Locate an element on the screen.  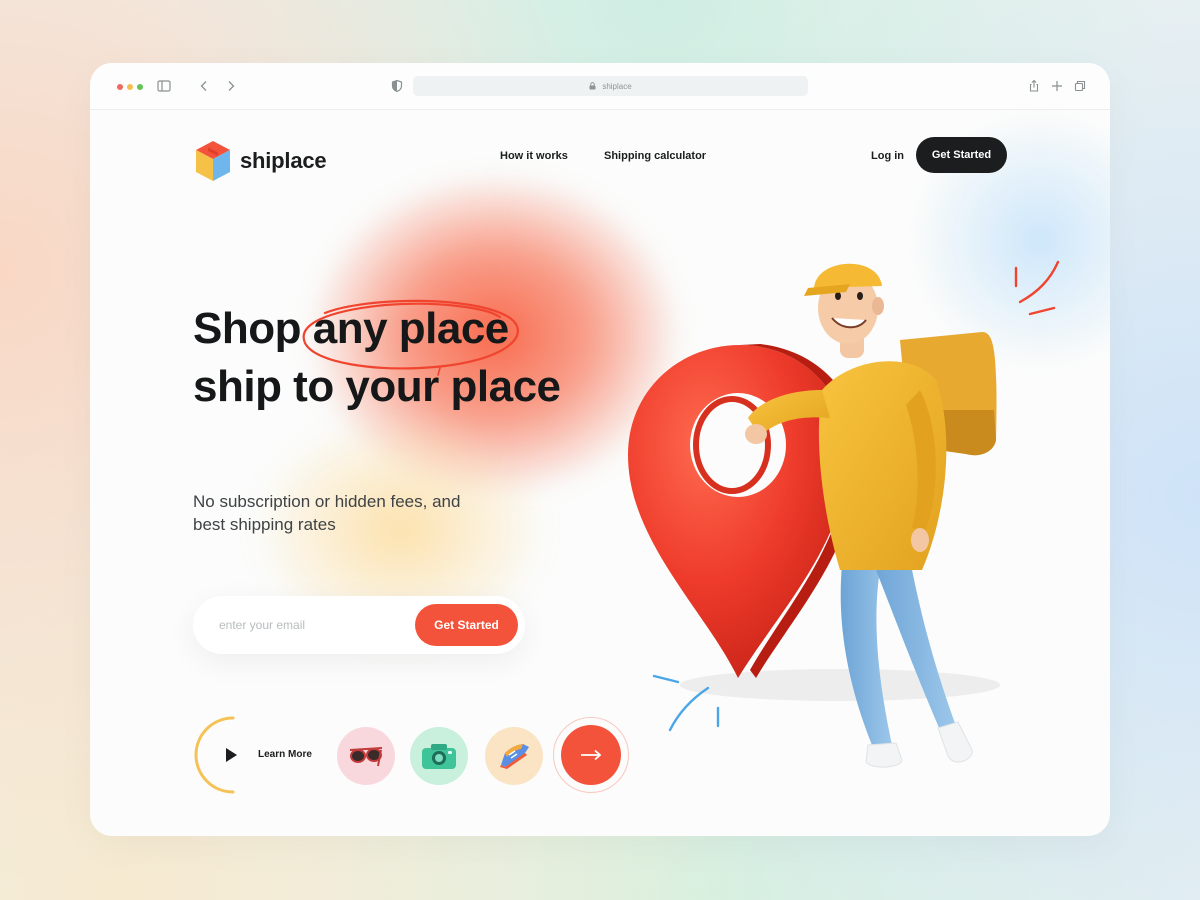
progress-arc-icon is located at coordinates (215, 755).